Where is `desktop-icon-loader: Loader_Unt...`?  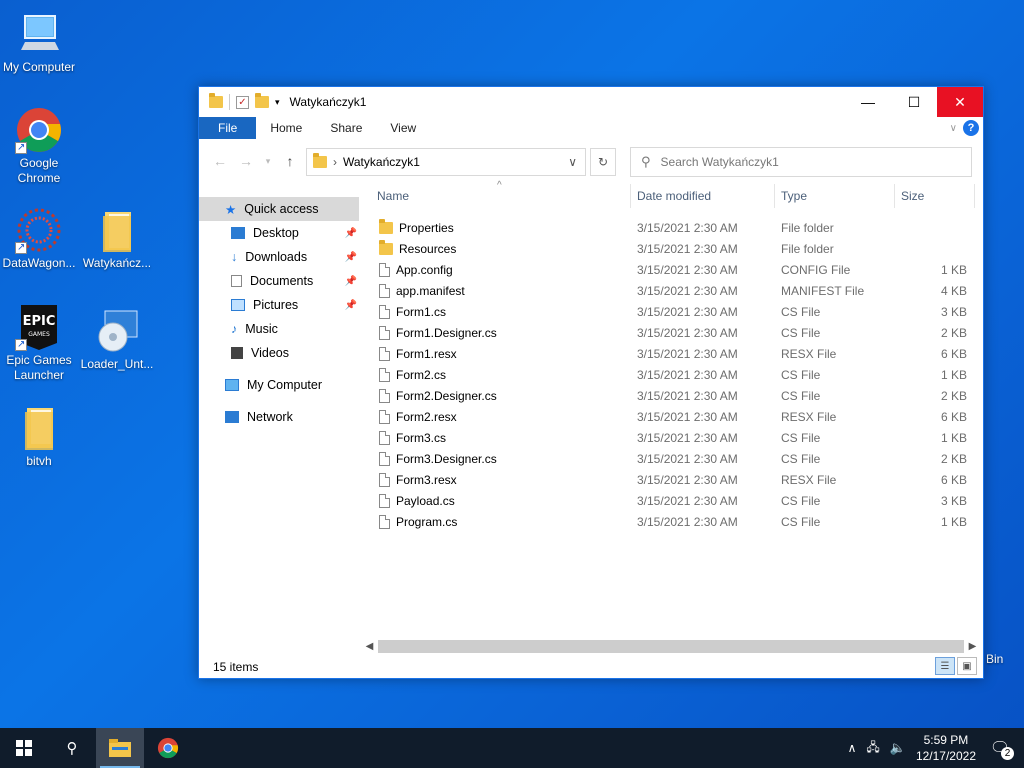
desktop-icon-loader: Loader_Unt... is located at coordinates (117, 339).